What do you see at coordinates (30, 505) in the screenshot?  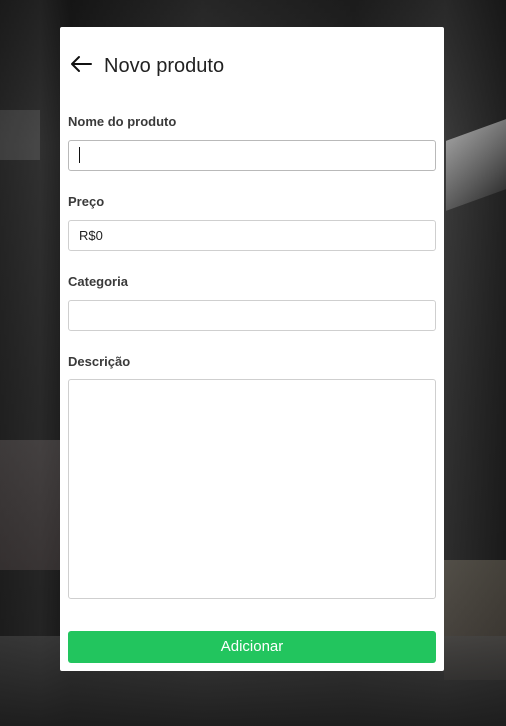 I see `background-shelf` at bounding box center [30, 505].